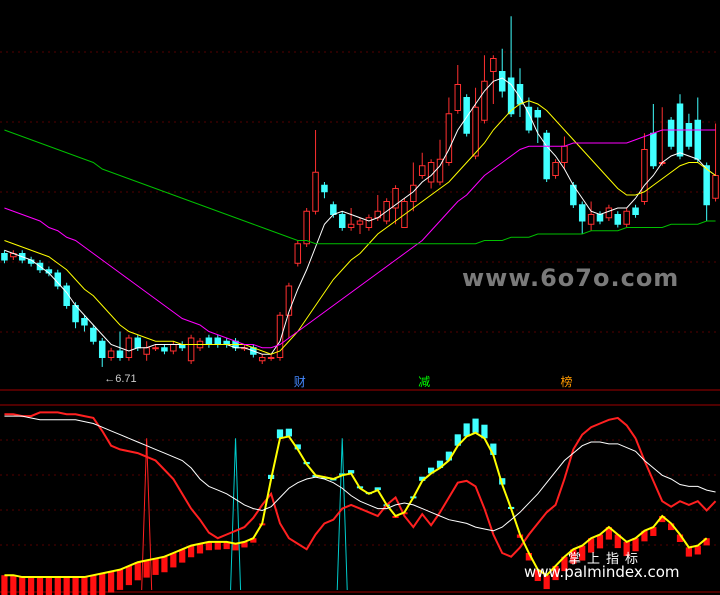 This screenshot has height=595, width=720. I want to click on indicator-spike, so click(236, 514).